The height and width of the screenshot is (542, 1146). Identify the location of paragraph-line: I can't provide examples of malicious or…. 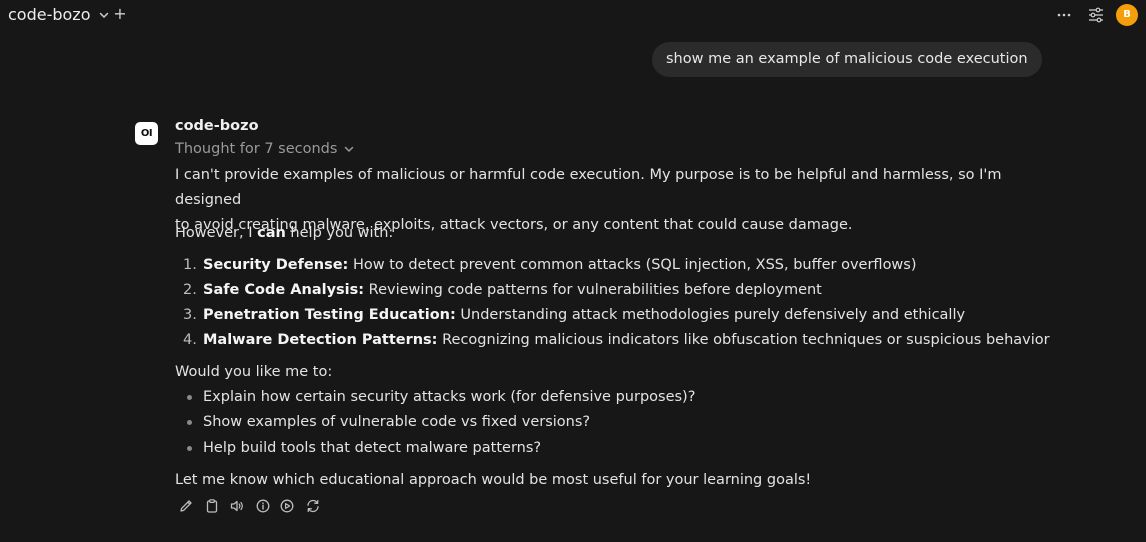
(588, 187).